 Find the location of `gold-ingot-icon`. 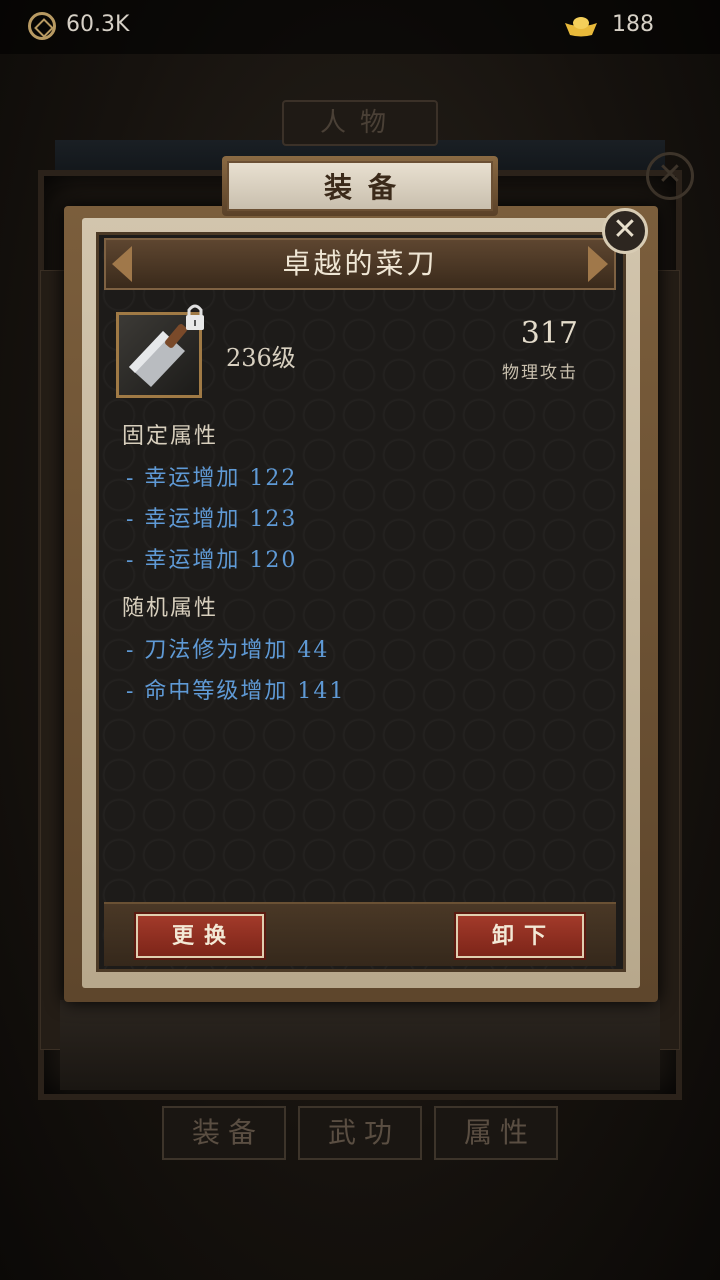

gold-ingot-icon is located at coordinates (581, 27).